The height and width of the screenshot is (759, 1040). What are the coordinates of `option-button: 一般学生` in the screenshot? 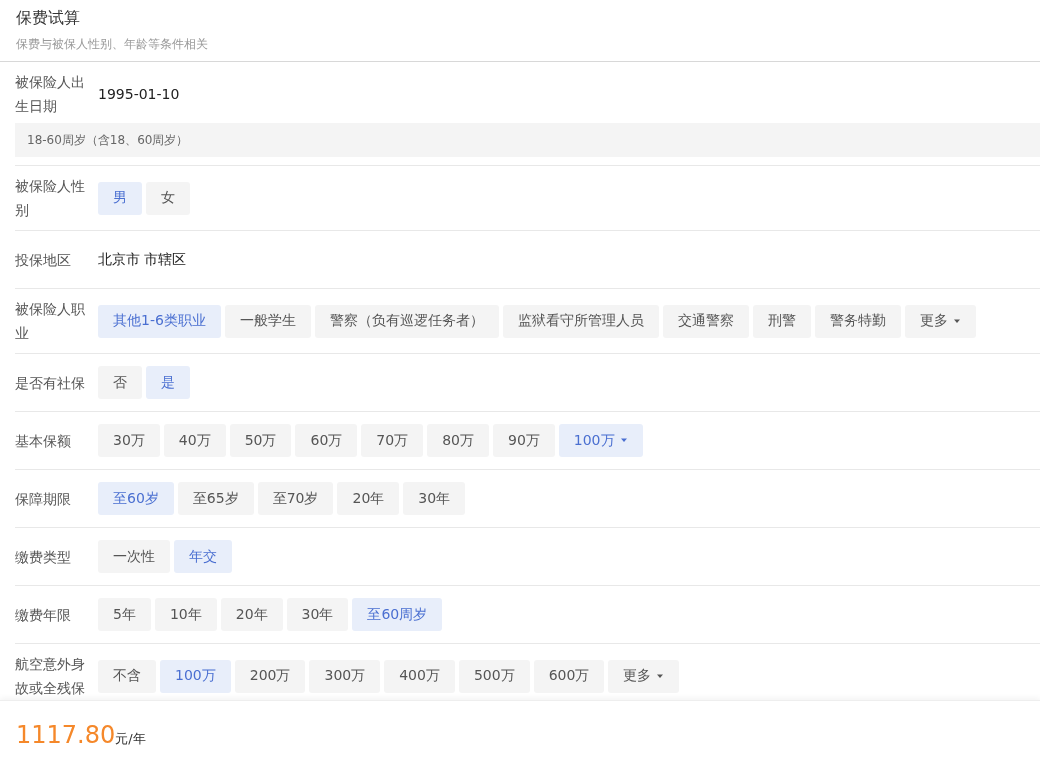 It's located at (267, 321).